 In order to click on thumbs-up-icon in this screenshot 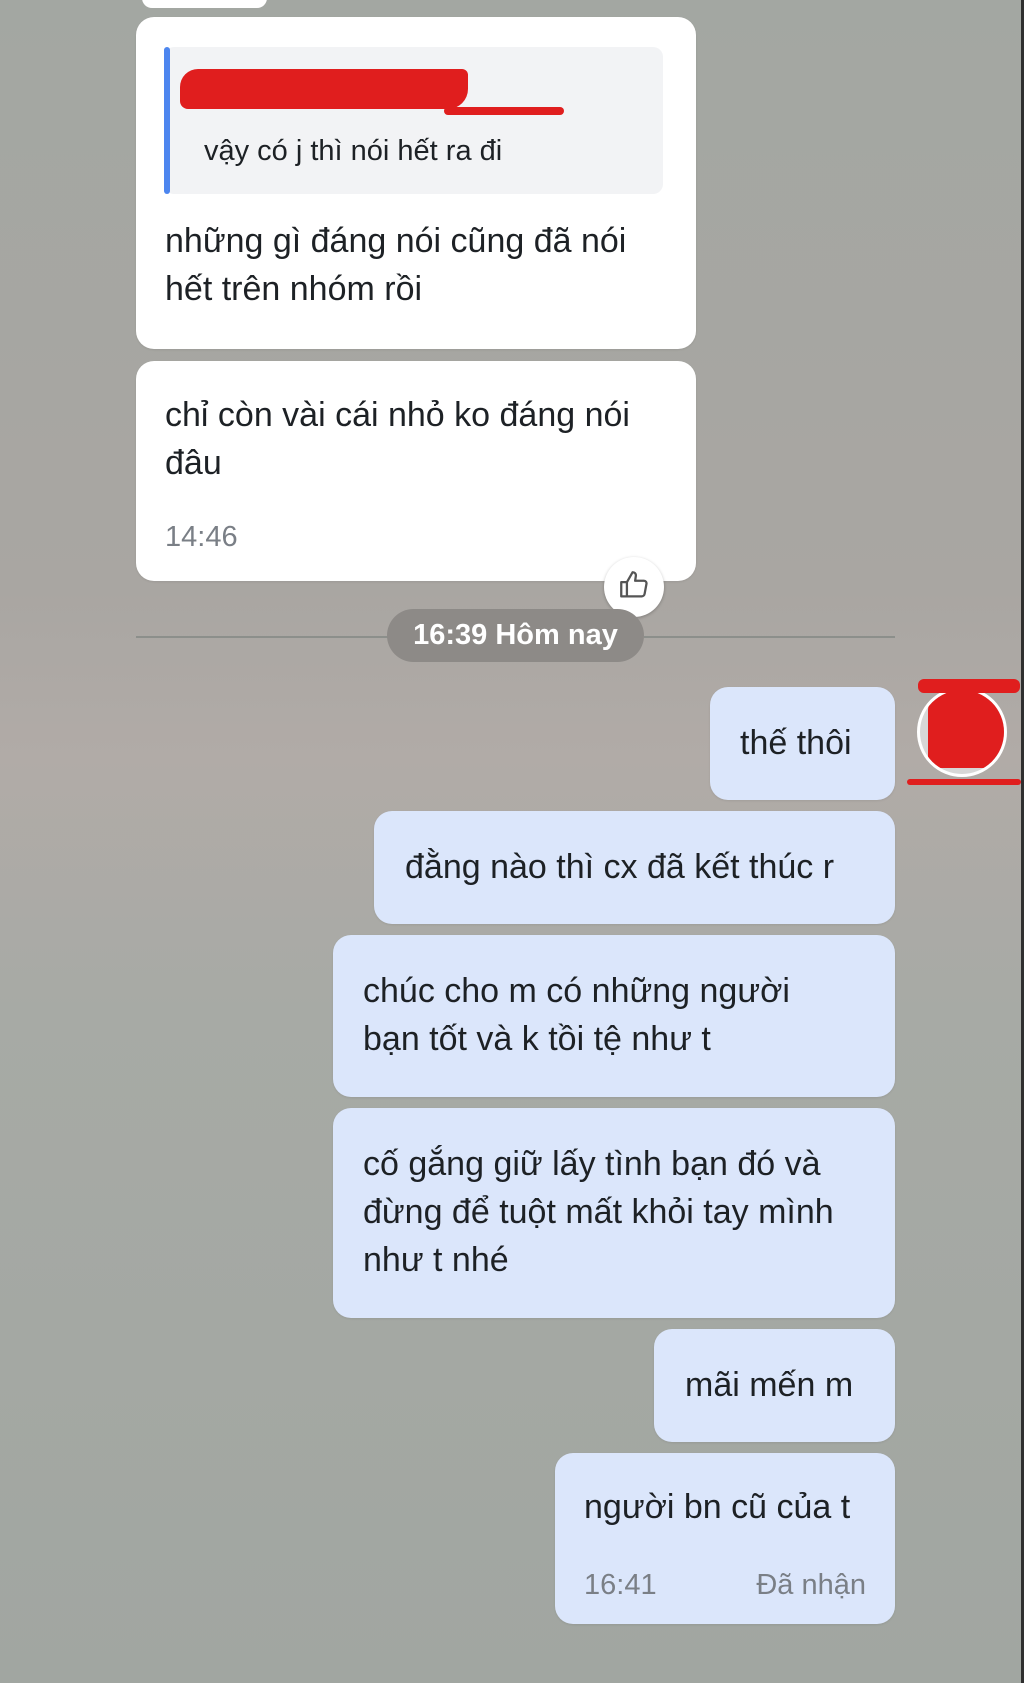, I will do `click(634, 587)`.